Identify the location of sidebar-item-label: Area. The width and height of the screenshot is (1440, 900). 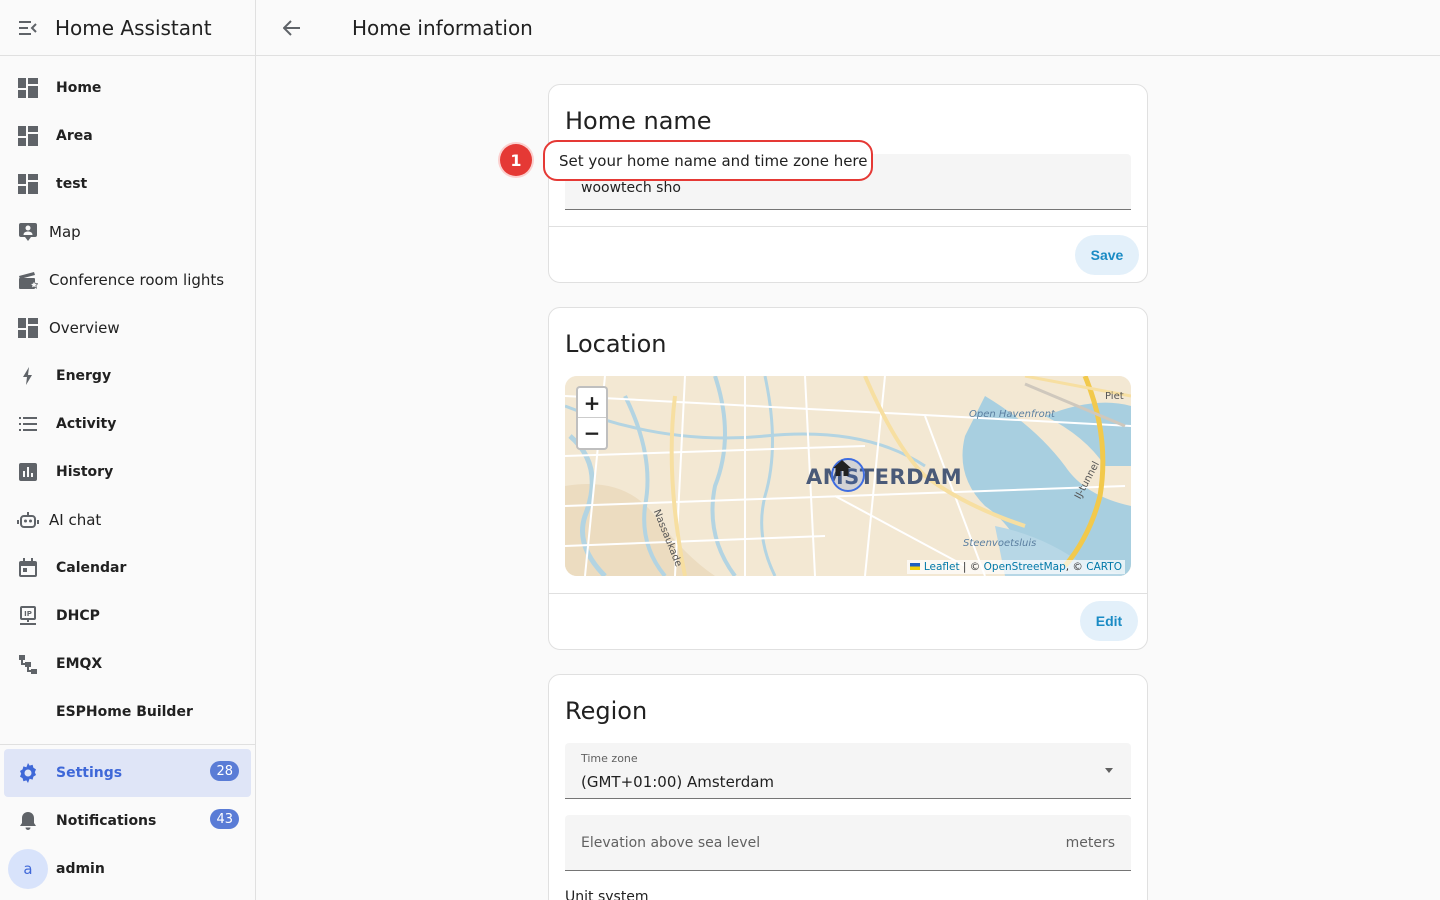
(74, 136).